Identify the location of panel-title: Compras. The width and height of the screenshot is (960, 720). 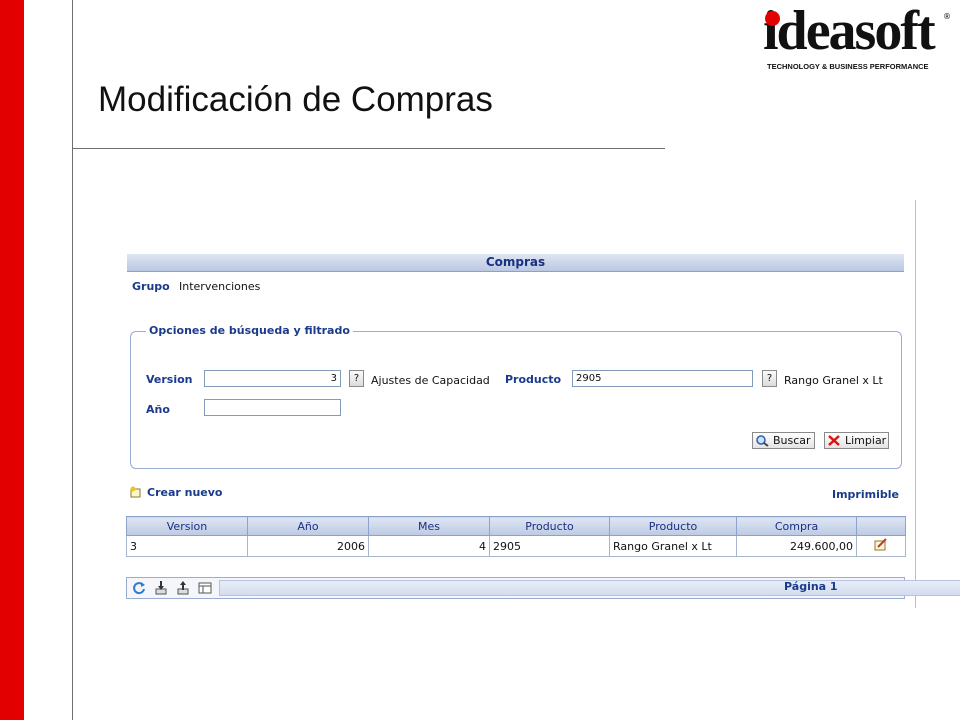
(515, 263).